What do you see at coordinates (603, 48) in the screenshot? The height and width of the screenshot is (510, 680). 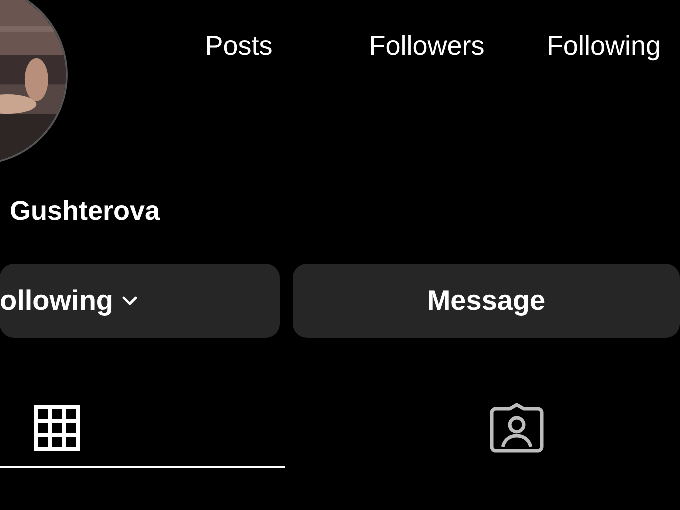 I see `stat-label: Following` at bounding box center [603, 48].